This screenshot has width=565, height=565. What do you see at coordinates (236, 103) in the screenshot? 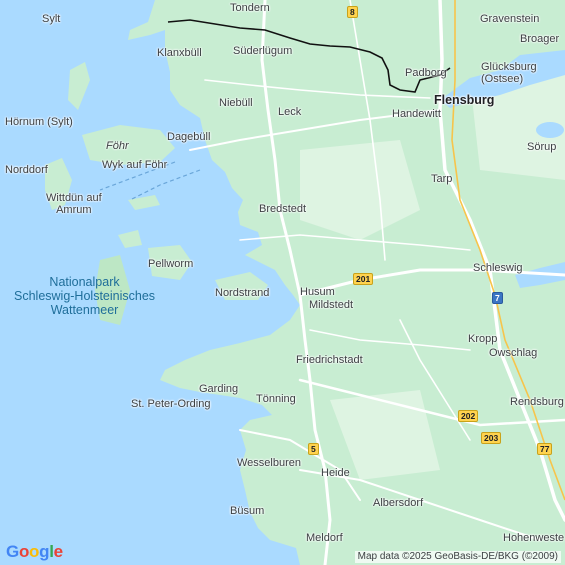
I see `place-label-niebuell: Niebüll` at bounding box center [236, 103].